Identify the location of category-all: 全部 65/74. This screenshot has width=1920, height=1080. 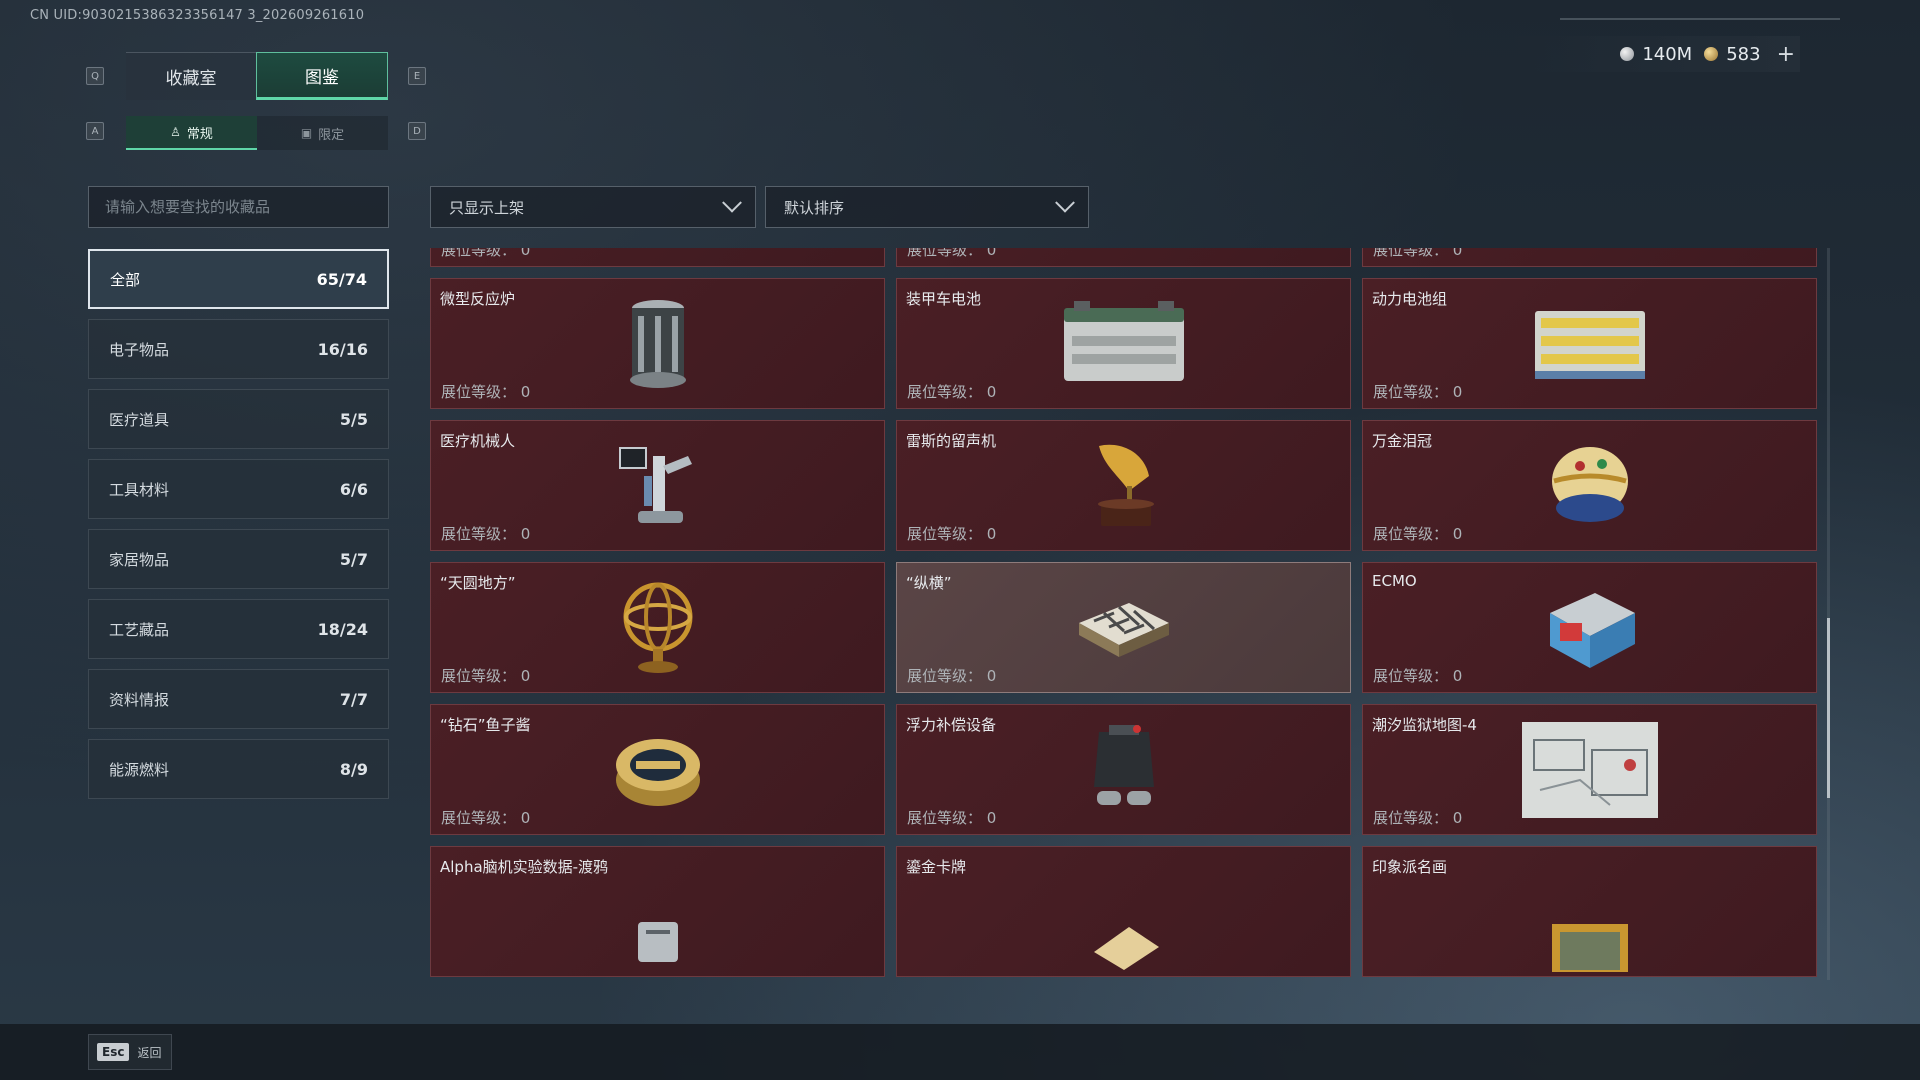
(238, 279).